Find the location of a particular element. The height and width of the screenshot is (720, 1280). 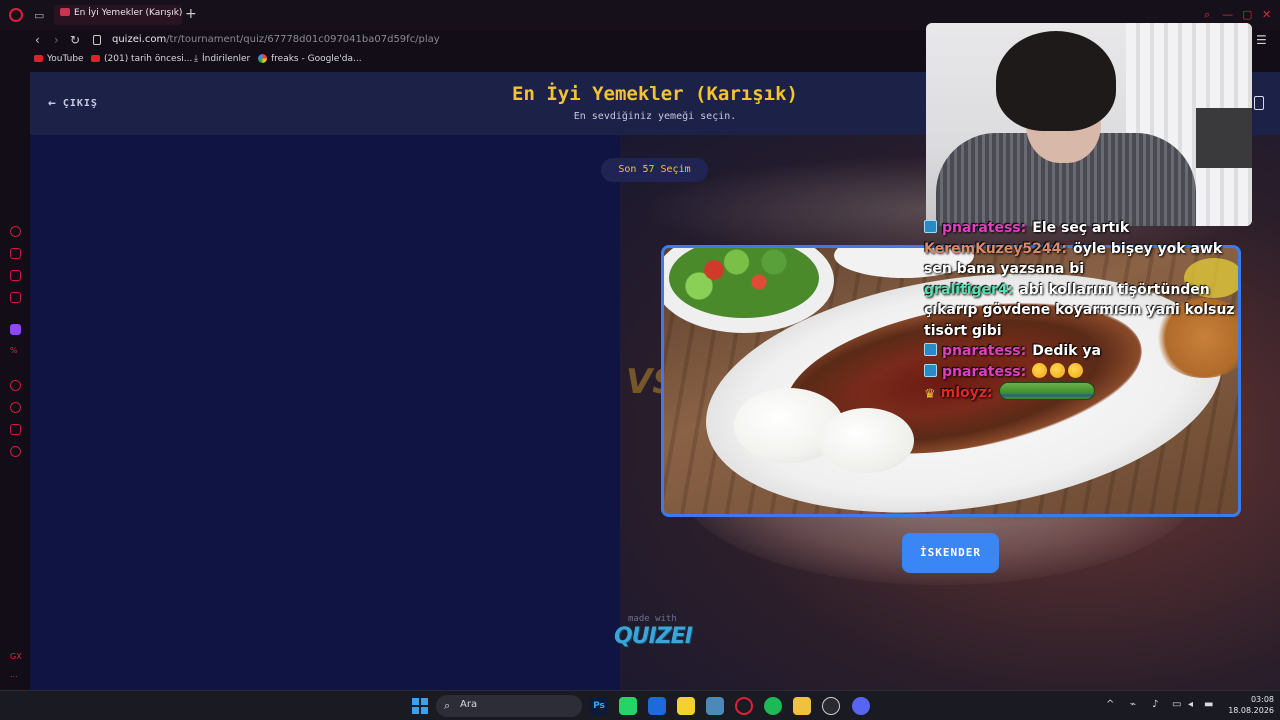

taskbar-search: ⌕ Ara is located at coordinates (509, 706).